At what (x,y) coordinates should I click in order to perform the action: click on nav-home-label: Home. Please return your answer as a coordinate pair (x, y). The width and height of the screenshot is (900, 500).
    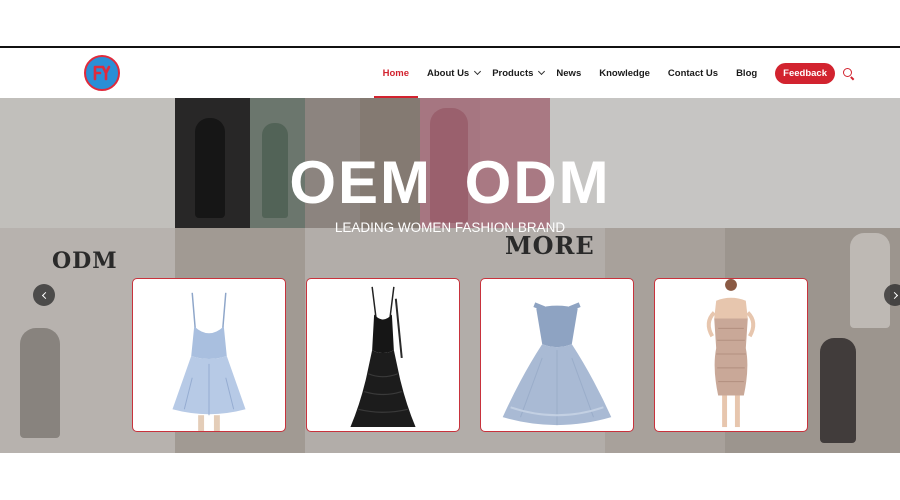
    Looking at the image, I should click on (395, 73).